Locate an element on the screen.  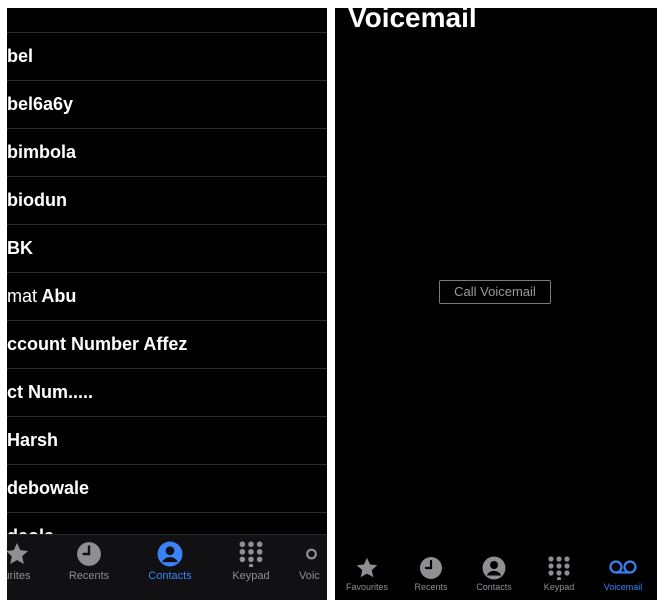
contact-name: mat Abu is located at coordinates (41, 296).